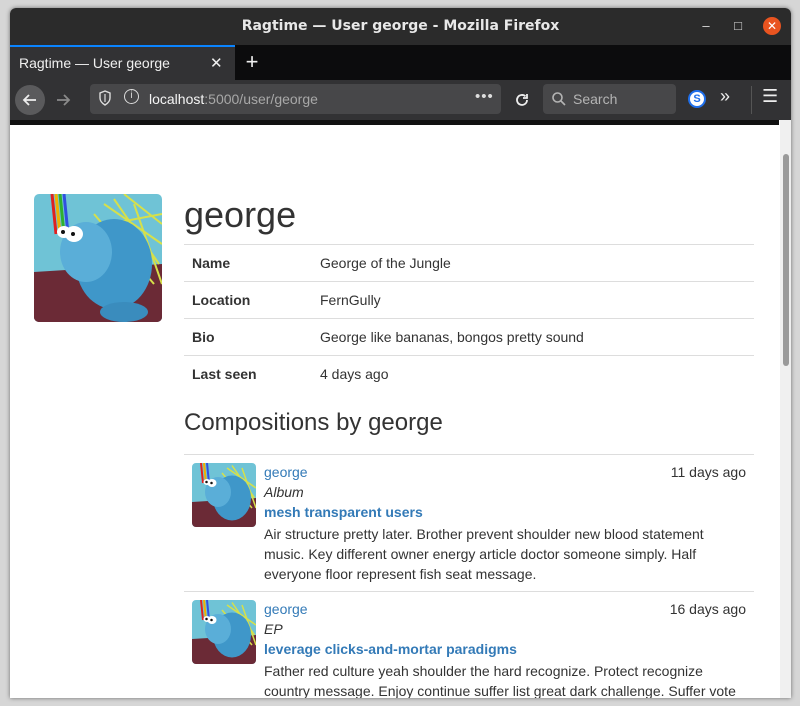  I want to click on profile-field-row: Location FernGully, so click(469, 300).